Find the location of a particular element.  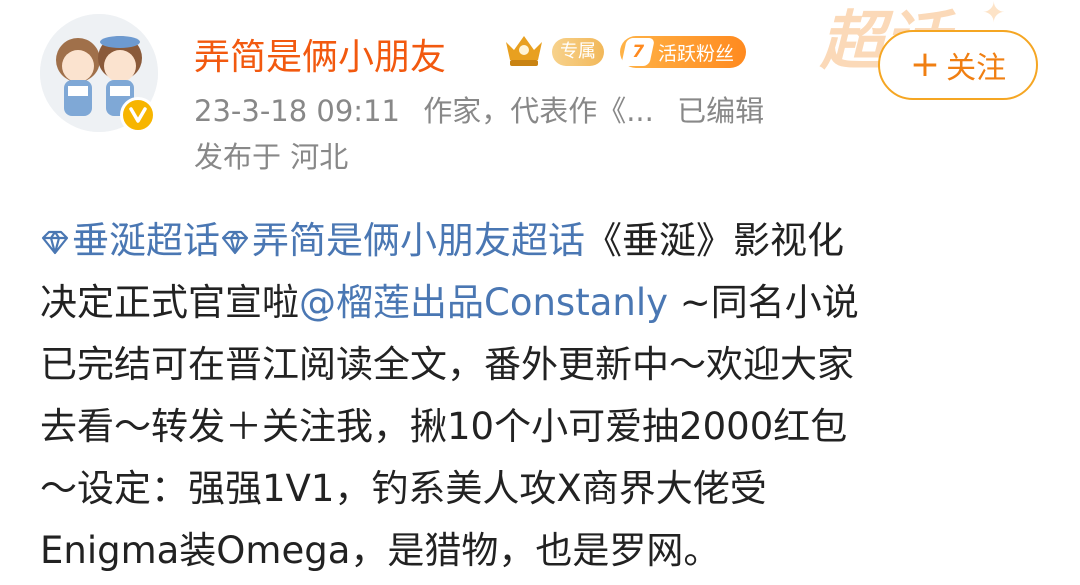

topic-link-2: 弄简是俩小朋友超话 is located at coordinates (402, 240).